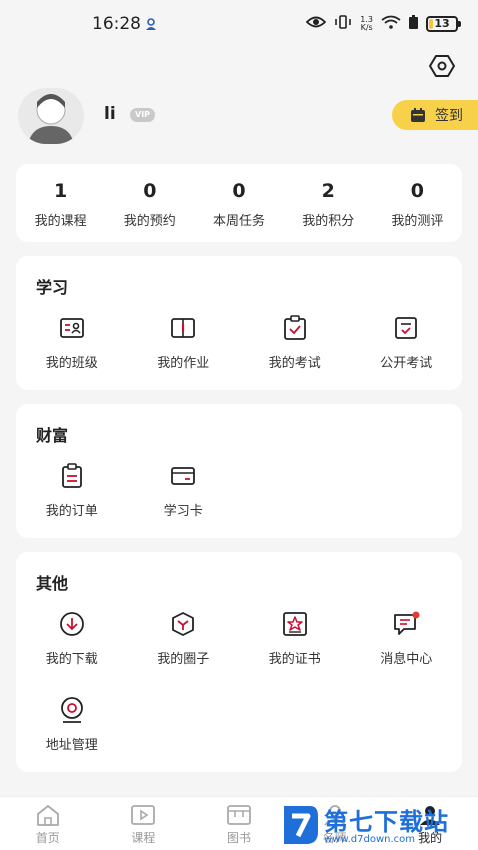 This screenshot has height=850, width=478. Describe the element at coordinates (413, 23) in the screenshot. I see `battery-saver-icon` at that location.